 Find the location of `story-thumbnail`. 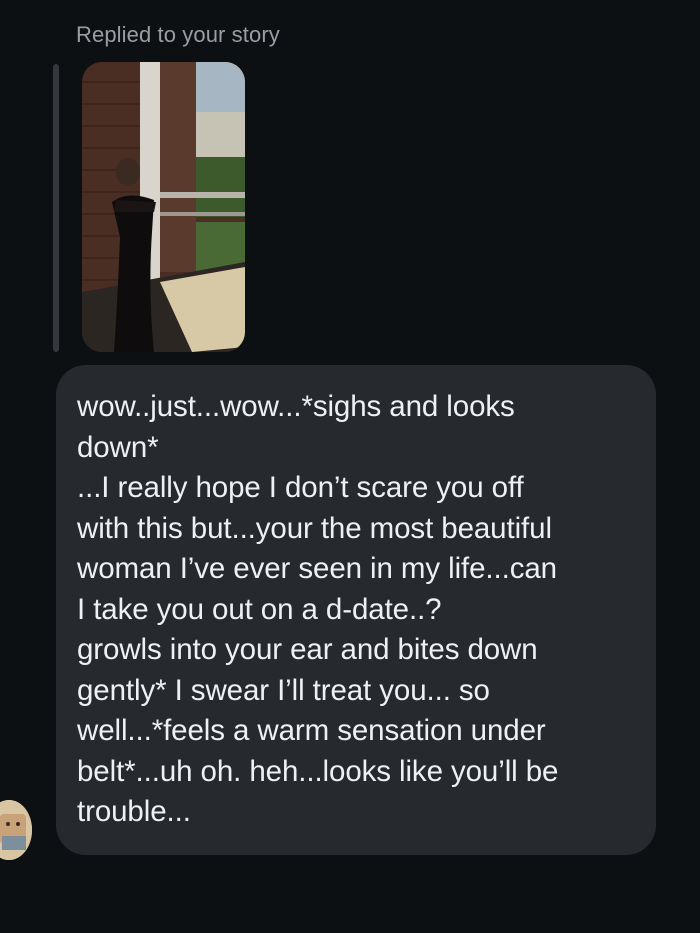

story-thumbnail is located at coordinates (163, 207).